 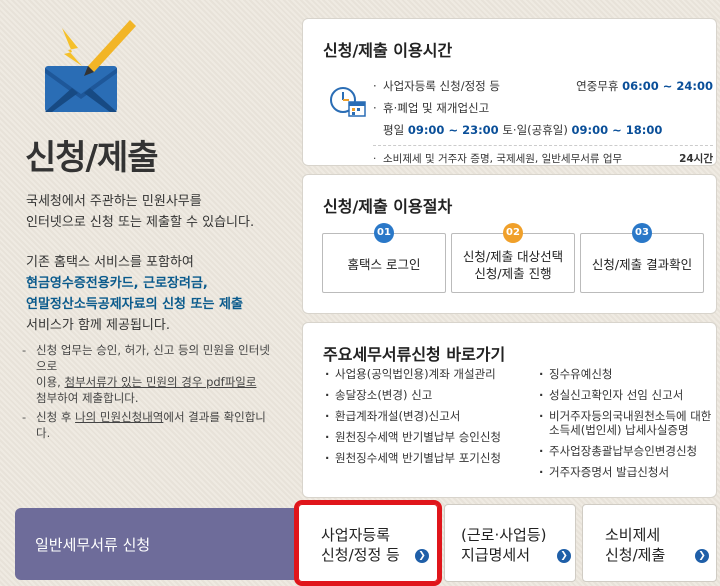 I want to click on step-label-line: 홈택스 로그인, so click(x=384, y=264).